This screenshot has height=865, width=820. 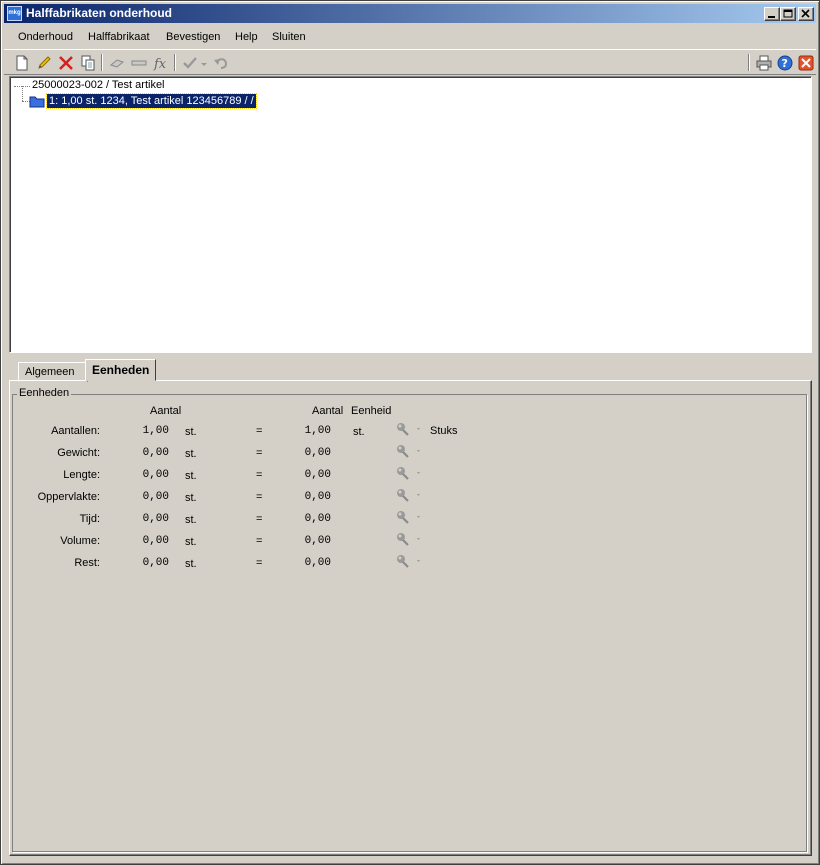 I want to click on confirm-check-icon, so click(x=190, y=63).